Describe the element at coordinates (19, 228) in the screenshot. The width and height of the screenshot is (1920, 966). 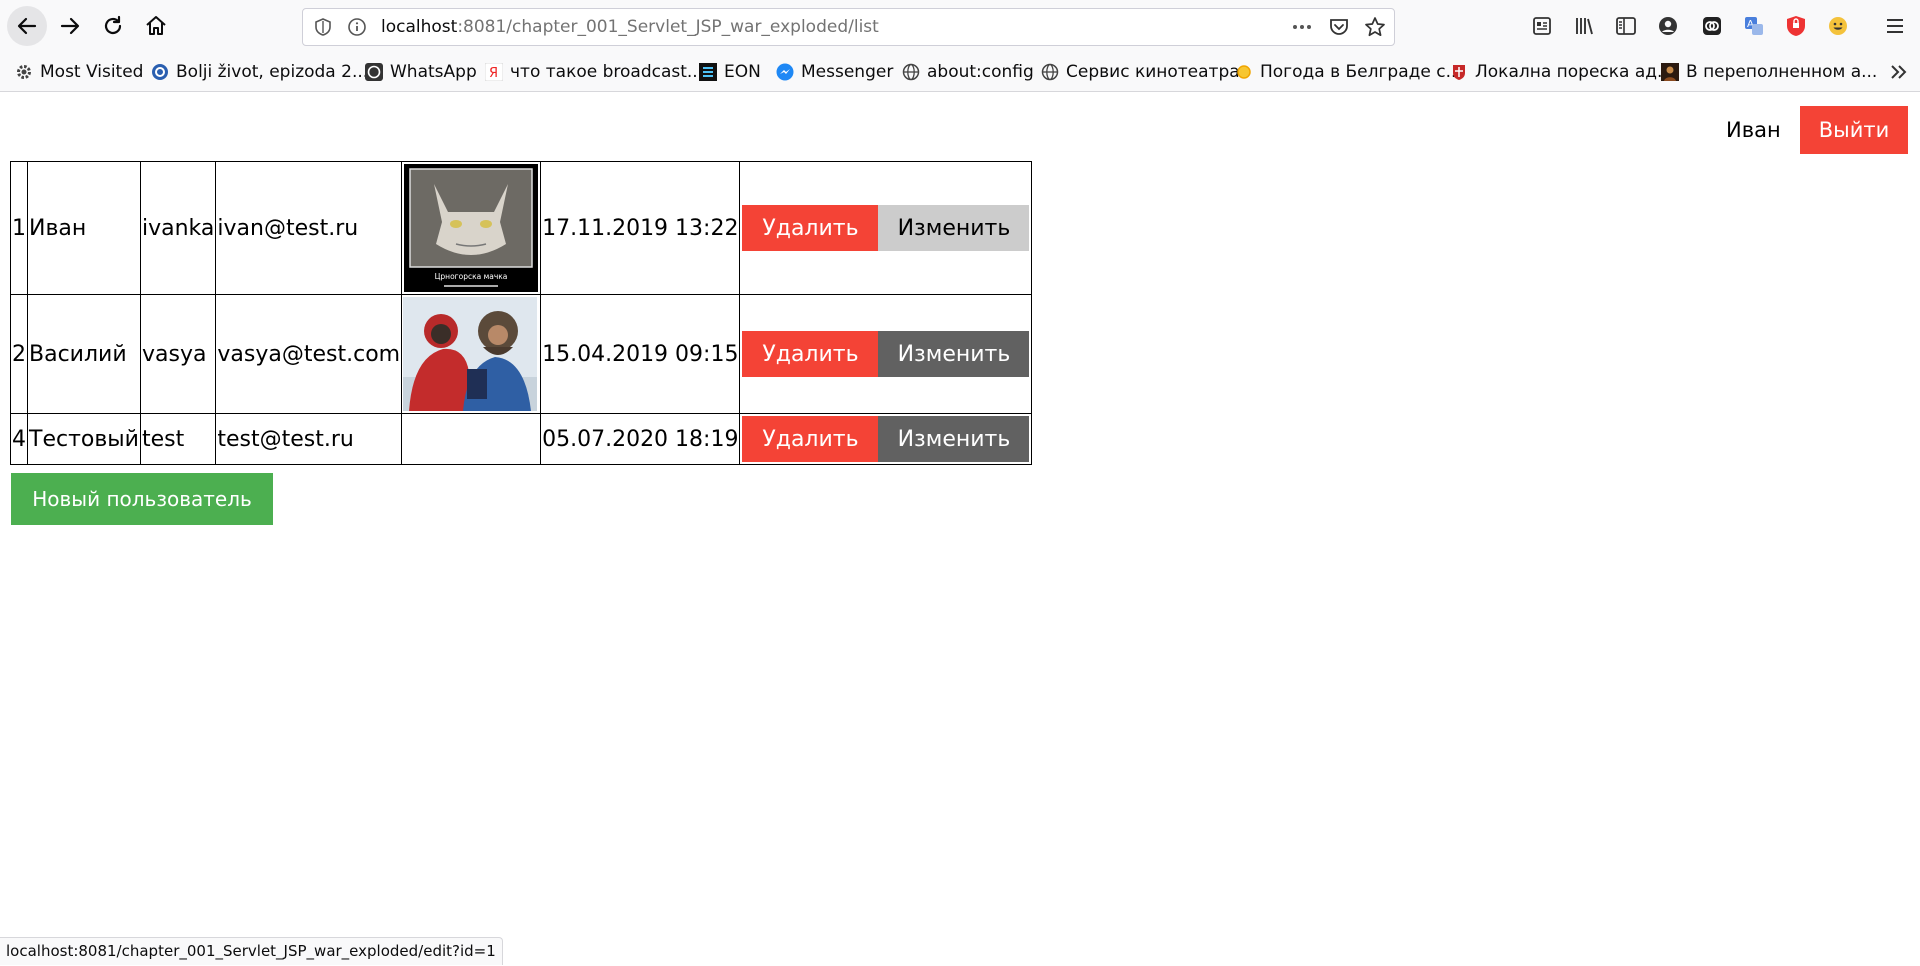
I see `user-id: 1` at that location.